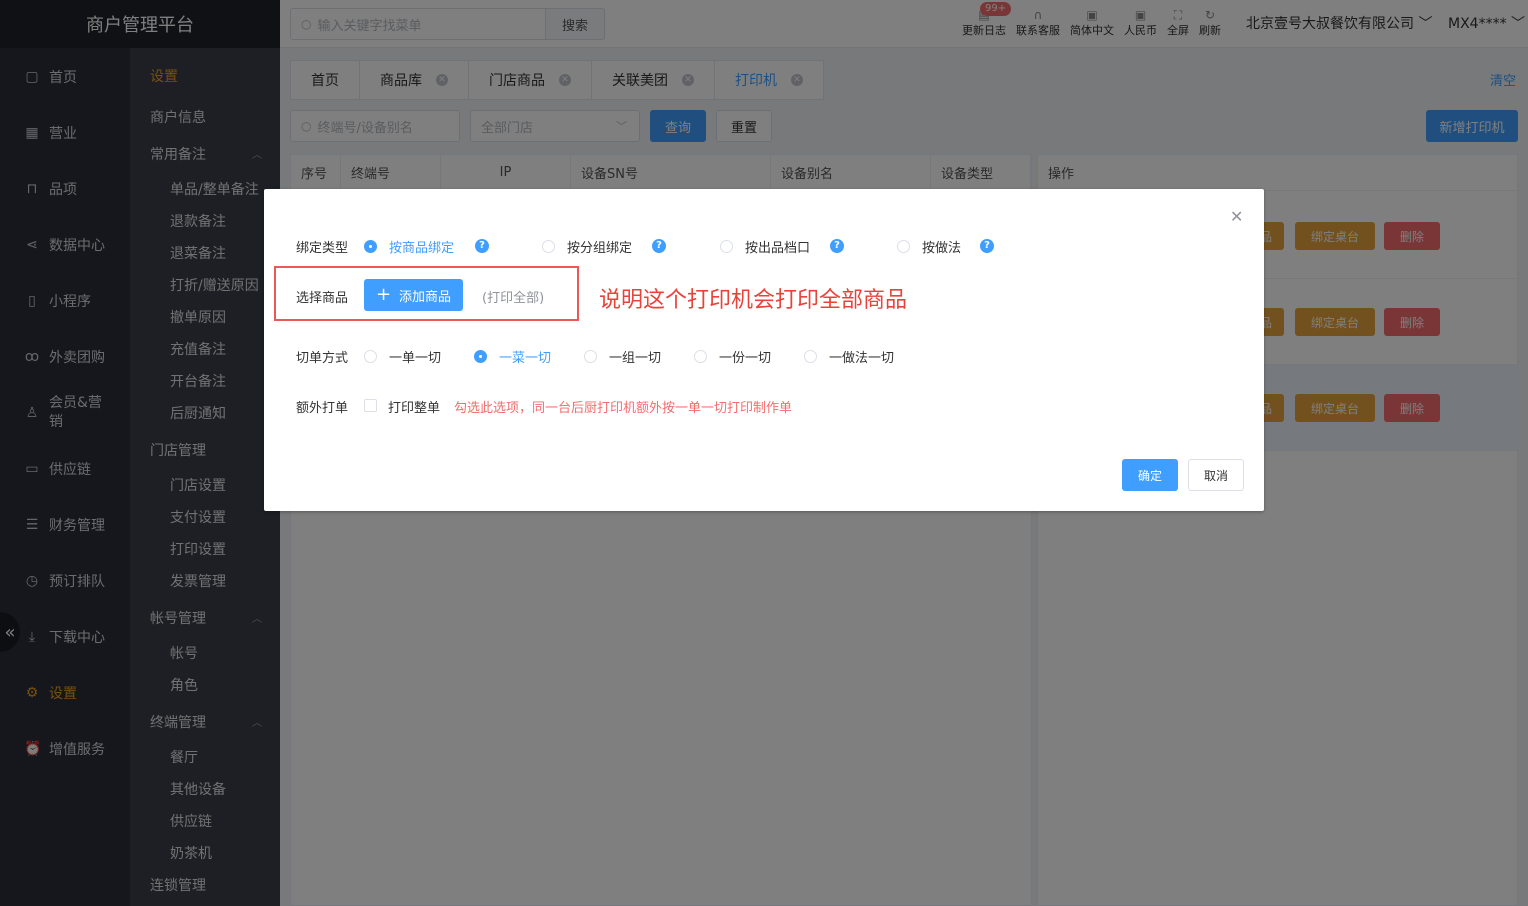 The height and width of the screenshot is (906, 1528). Describe the element at coordinates (370, 405) in the screenshot. I see `print-whole-order-checkbox` at that location.